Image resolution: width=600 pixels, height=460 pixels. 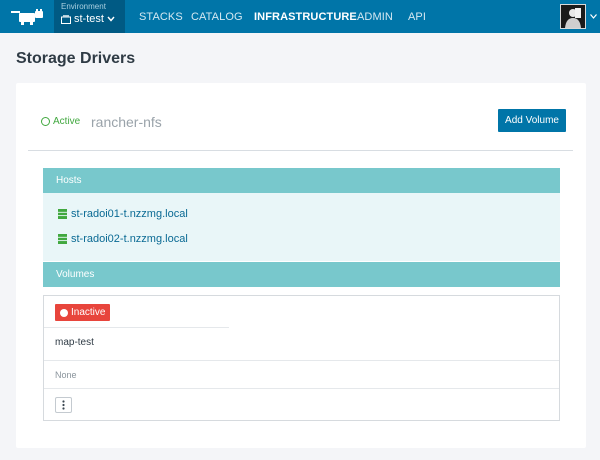 I want to click on nav-stacks: STACKS, so click(x=161, y=17).